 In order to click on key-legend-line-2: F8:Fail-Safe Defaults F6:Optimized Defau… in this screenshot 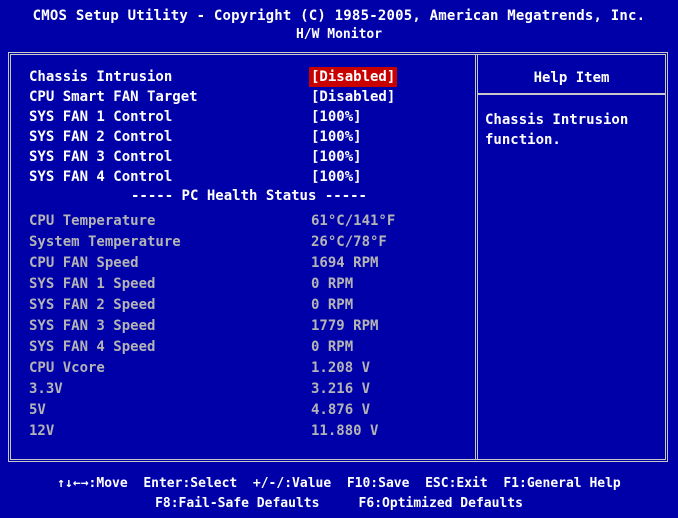, I will do `click(339, 503)`.